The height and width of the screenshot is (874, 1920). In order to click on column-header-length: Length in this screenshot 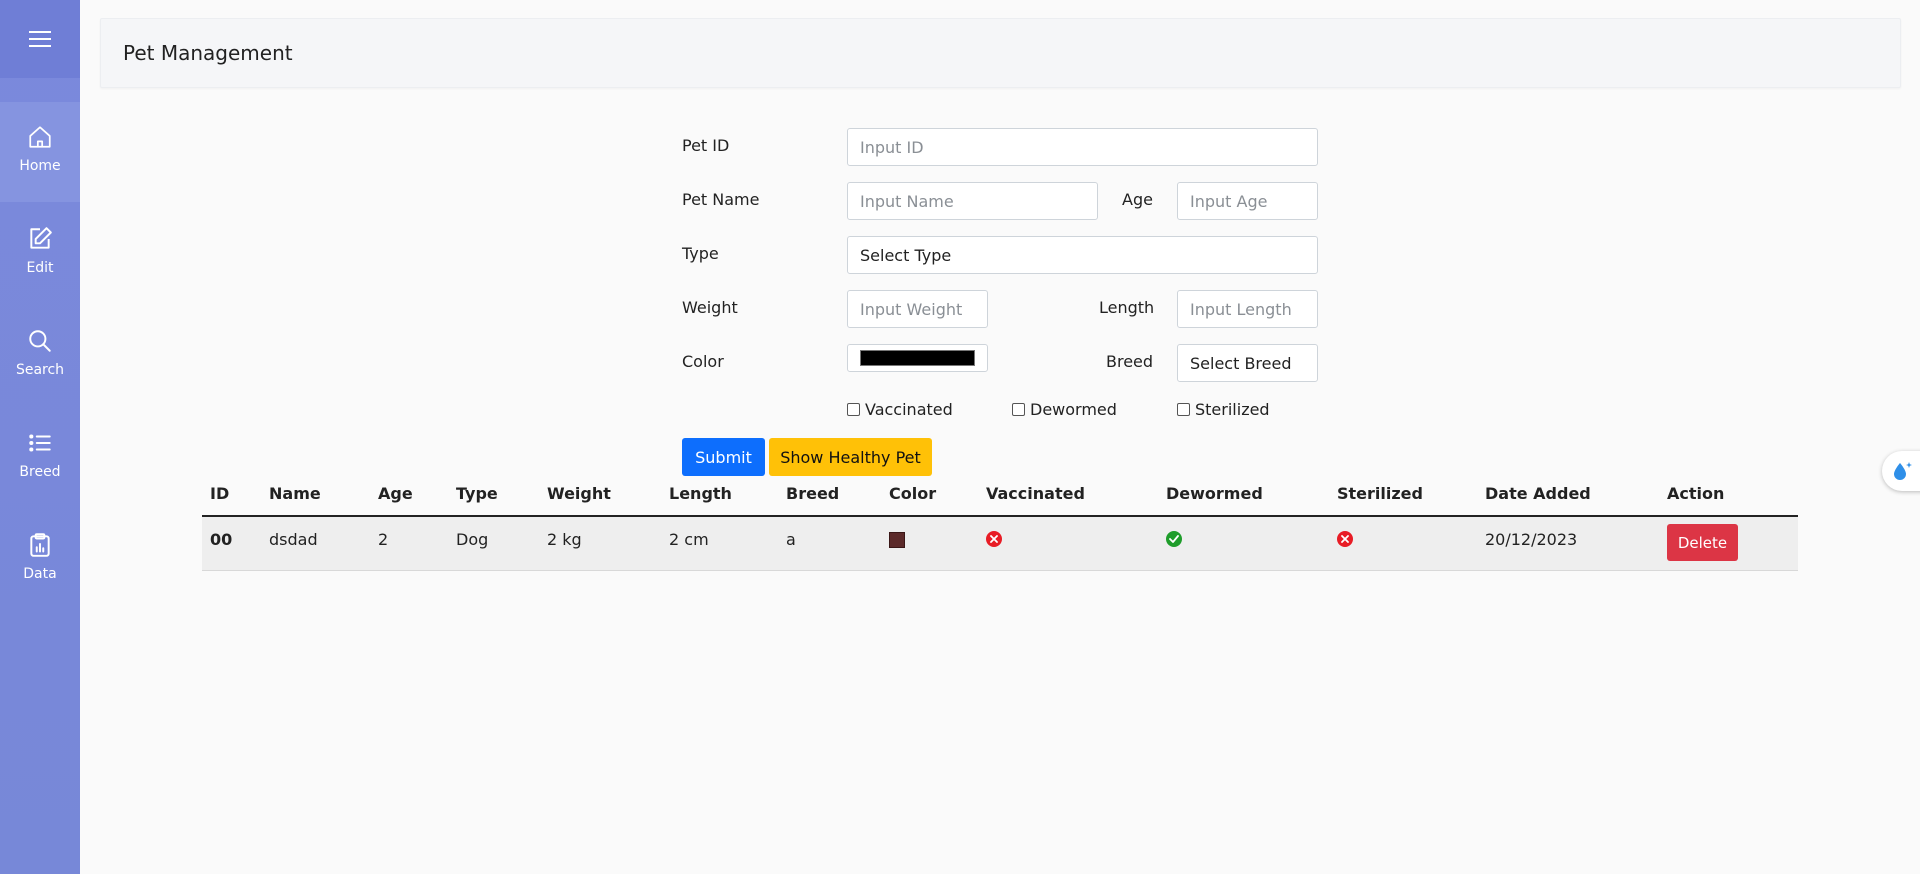, I will do `click(700, 493)`.